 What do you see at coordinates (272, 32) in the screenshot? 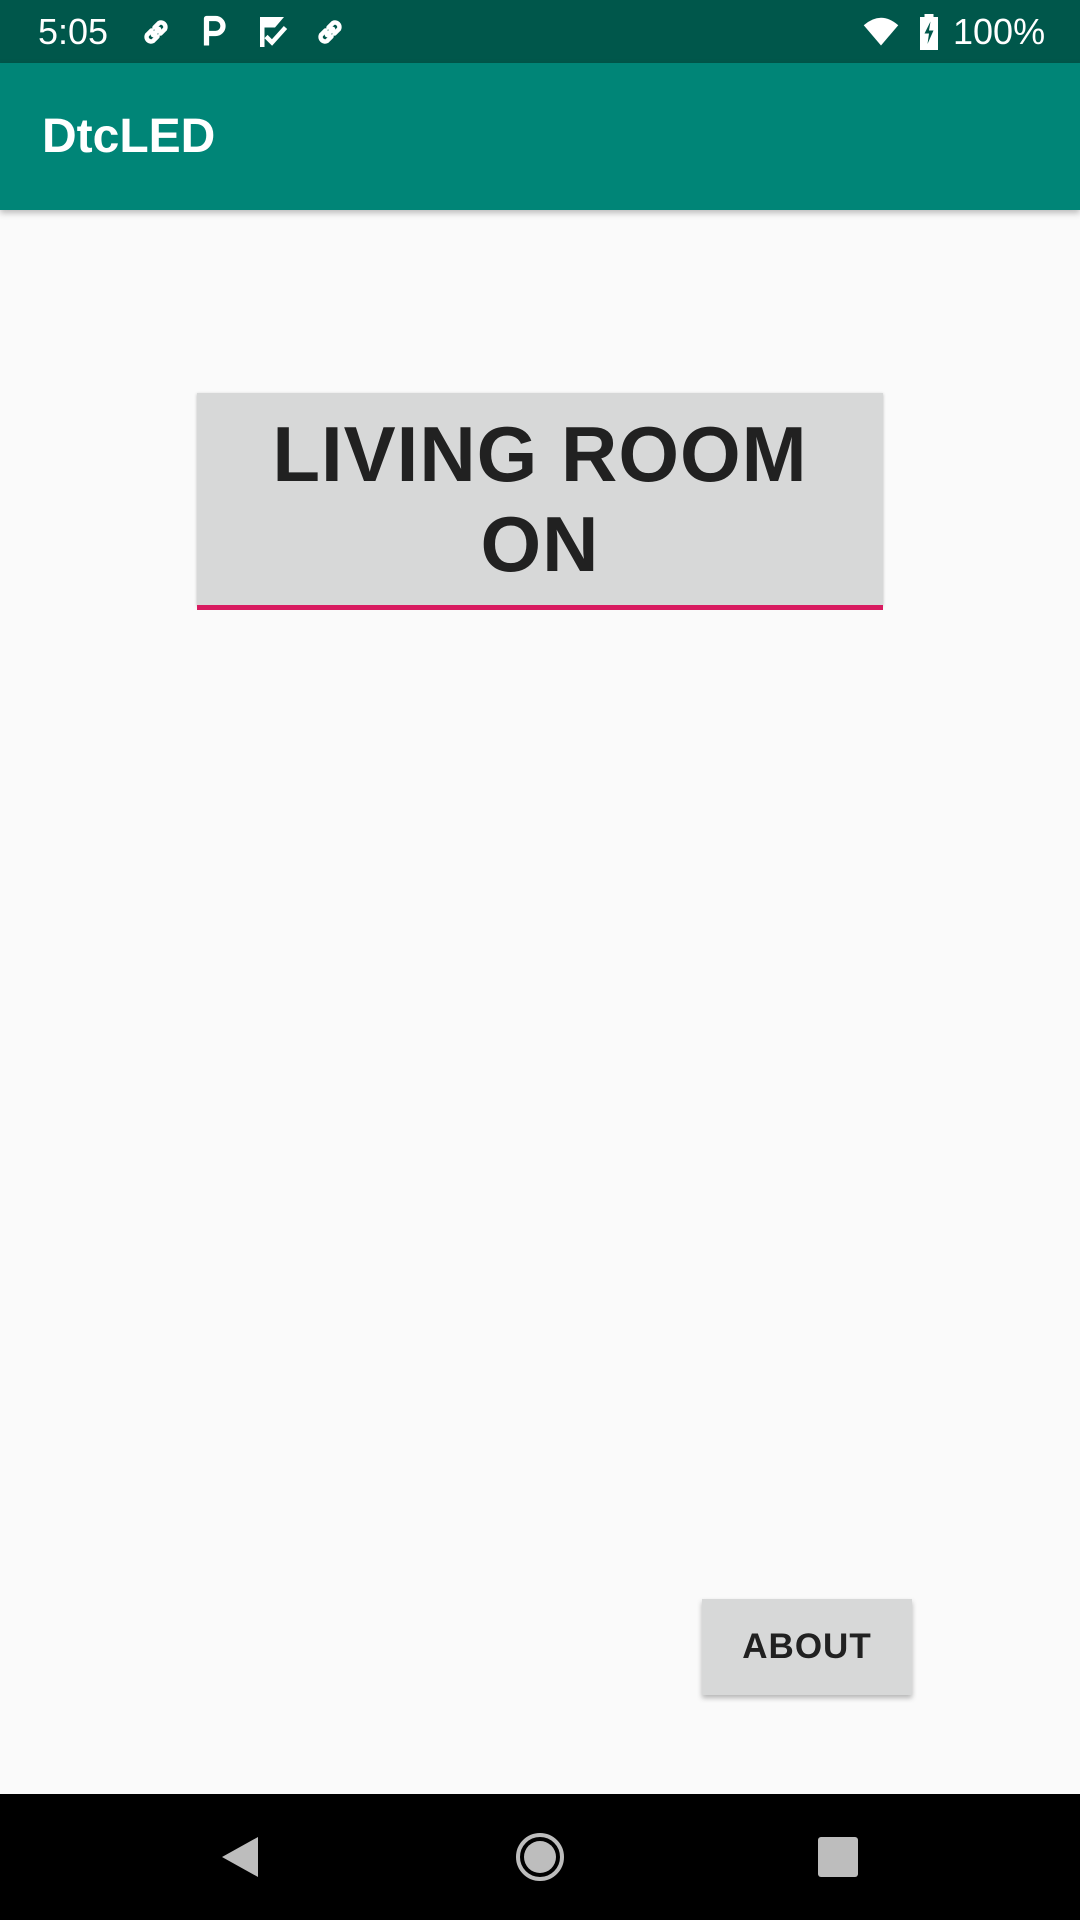
I see `check-flag-icon` at bounding box center [272, 32].